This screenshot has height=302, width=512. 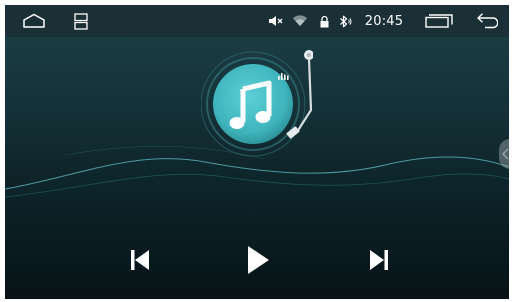 I want to click on home-icon, so click(x=34, y=20).